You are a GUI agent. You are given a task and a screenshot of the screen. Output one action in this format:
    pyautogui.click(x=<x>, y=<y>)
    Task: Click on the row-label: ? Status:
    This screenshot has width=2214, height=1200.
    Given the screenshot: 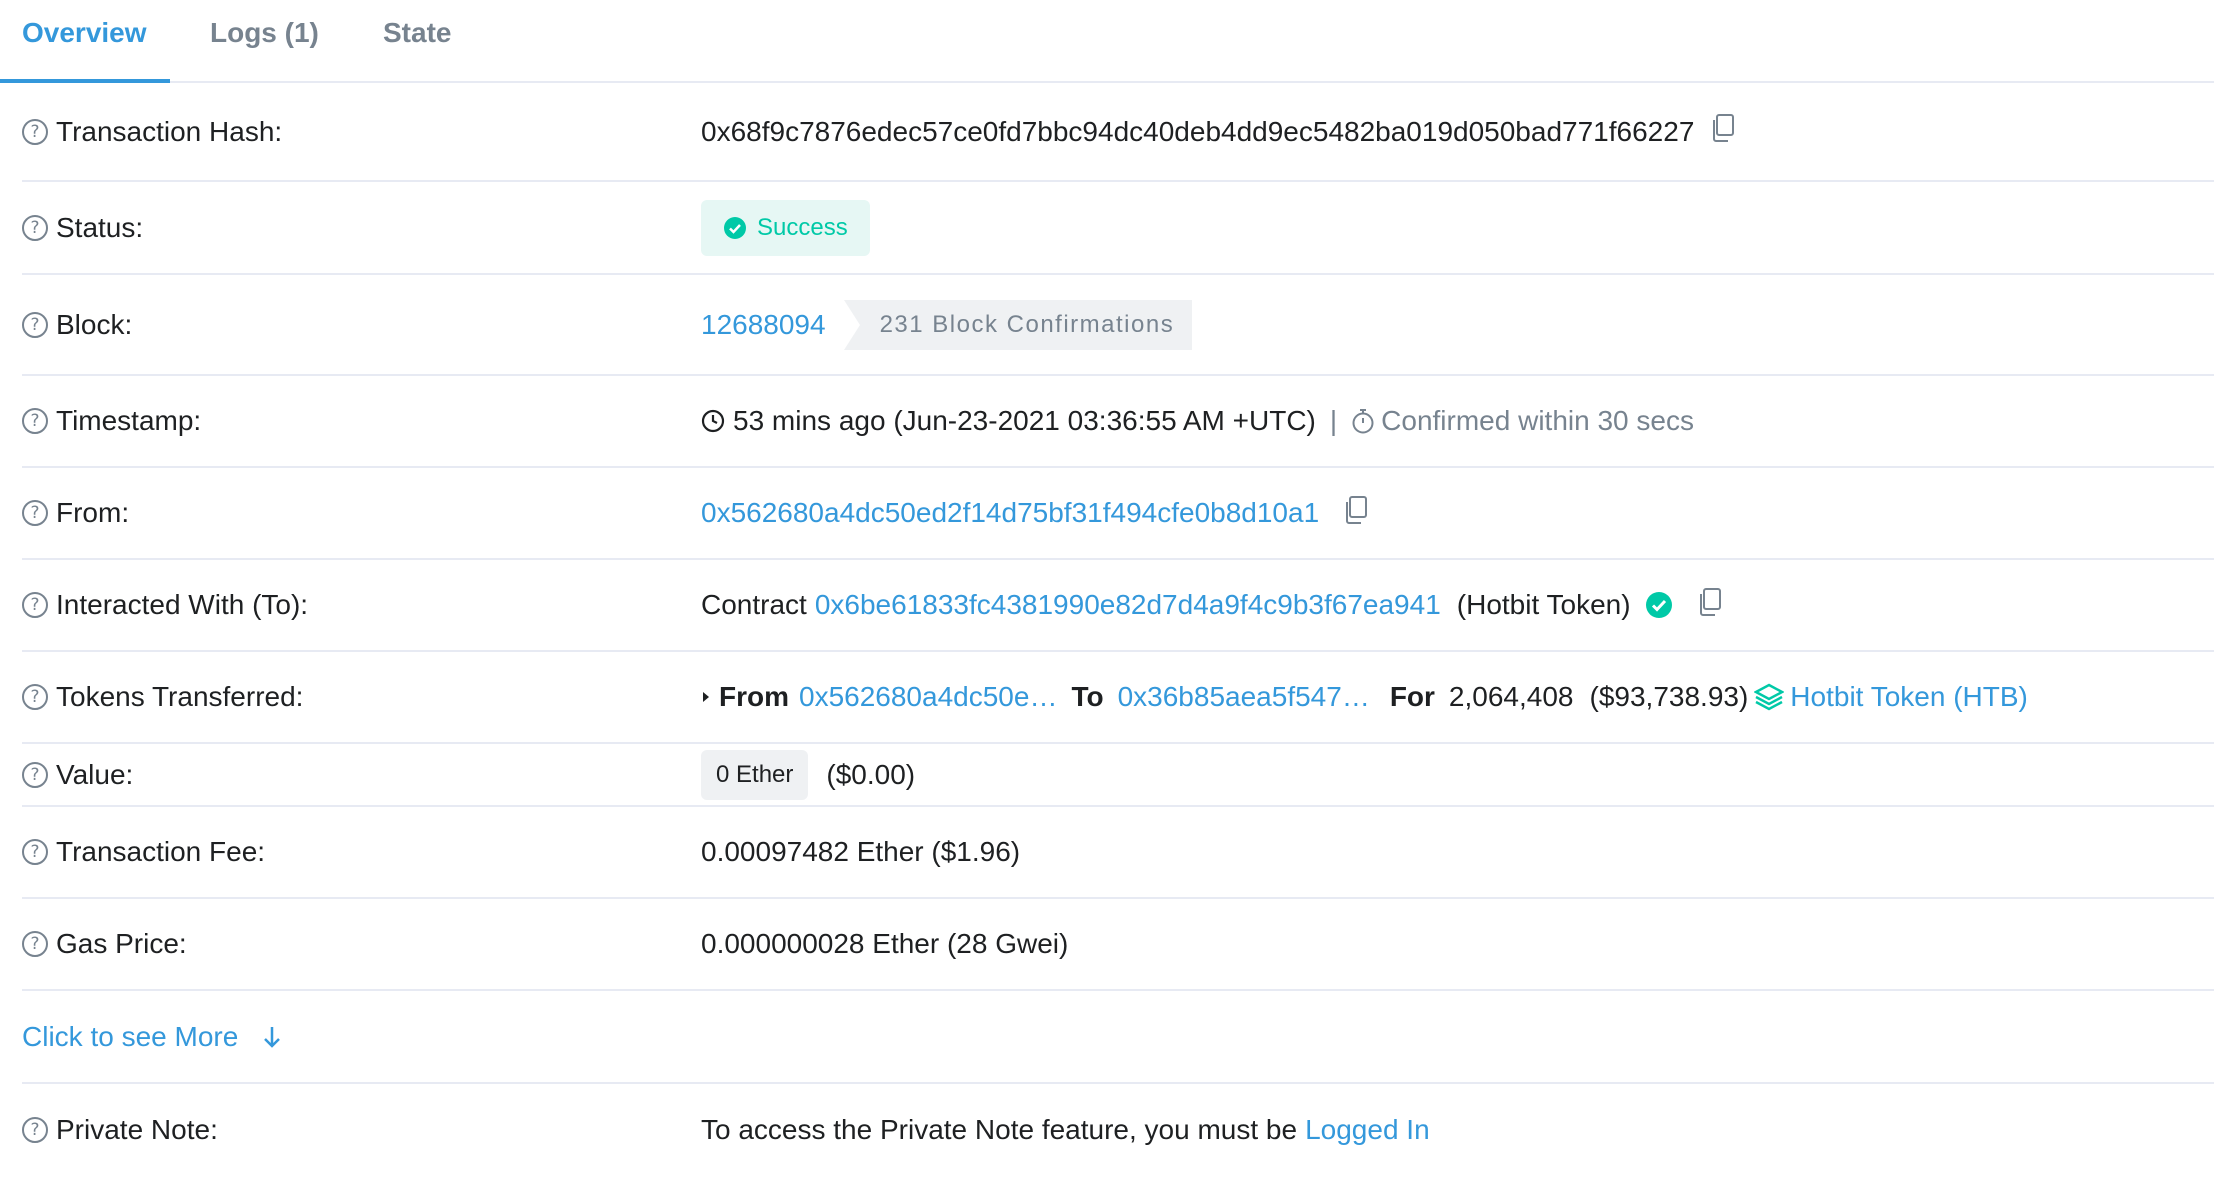 What is the action you would take?
    pyautogui.click(x=82, y=228)
    